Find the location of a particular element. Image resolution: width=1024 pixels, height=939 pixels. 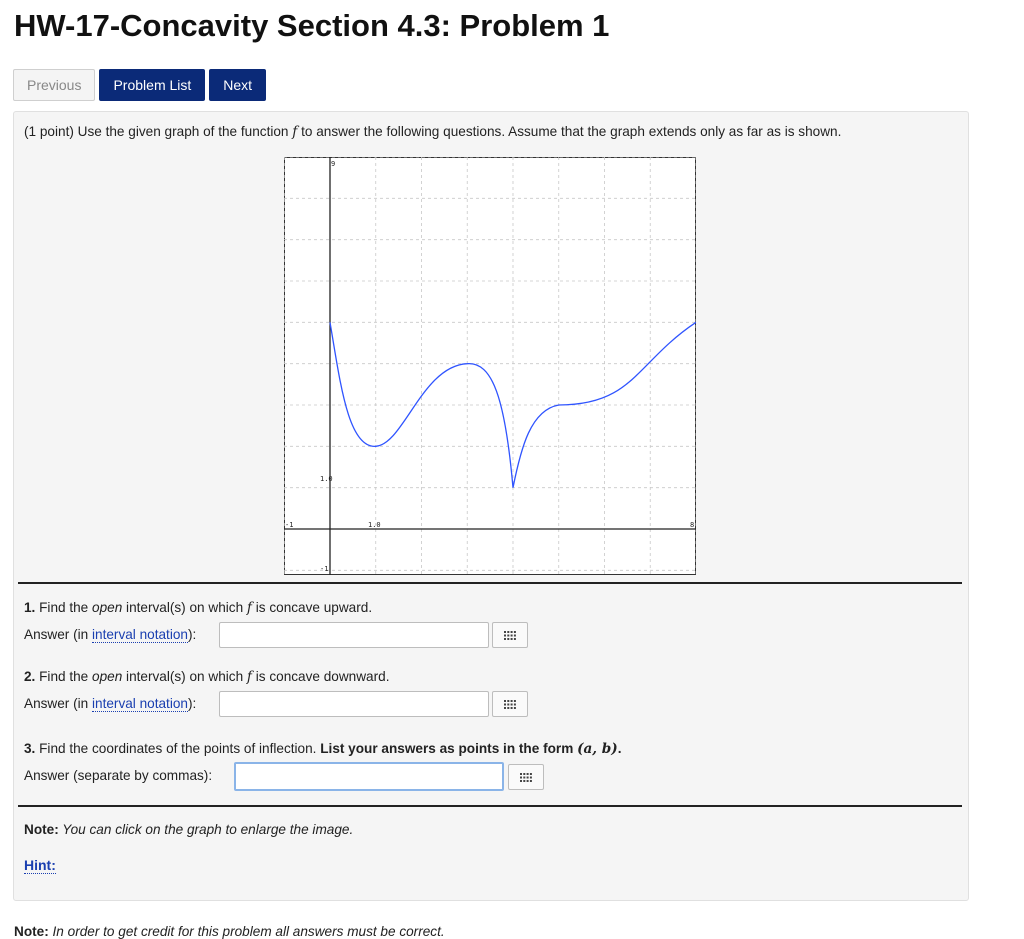

answer-3-label: Answer (separate by commas): is located at coordinates (118, 775).